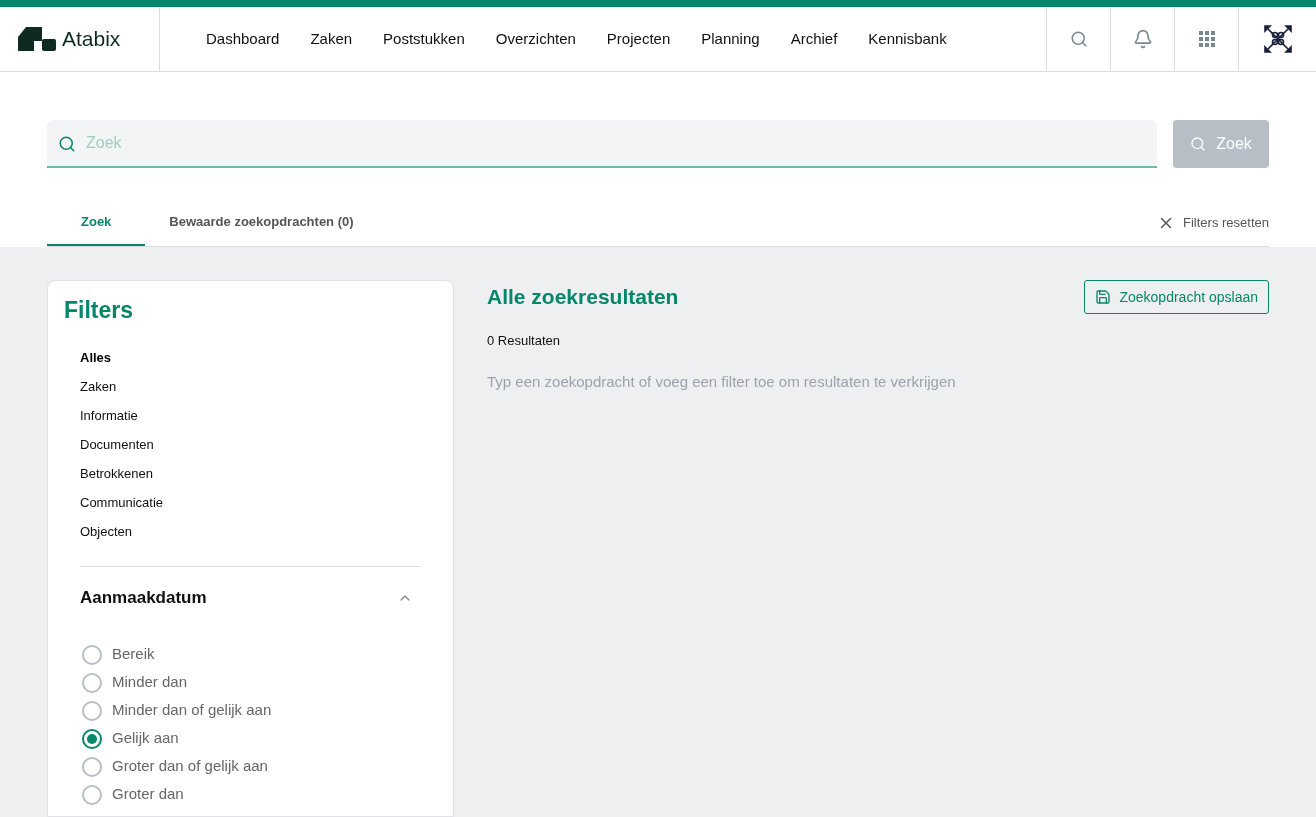 The height and width of the screenshot is (817, 1316). Describe the element at coordinates (1213, 223) in the screenshot. I see `reset-filters-button: Filters resetten` at that location.